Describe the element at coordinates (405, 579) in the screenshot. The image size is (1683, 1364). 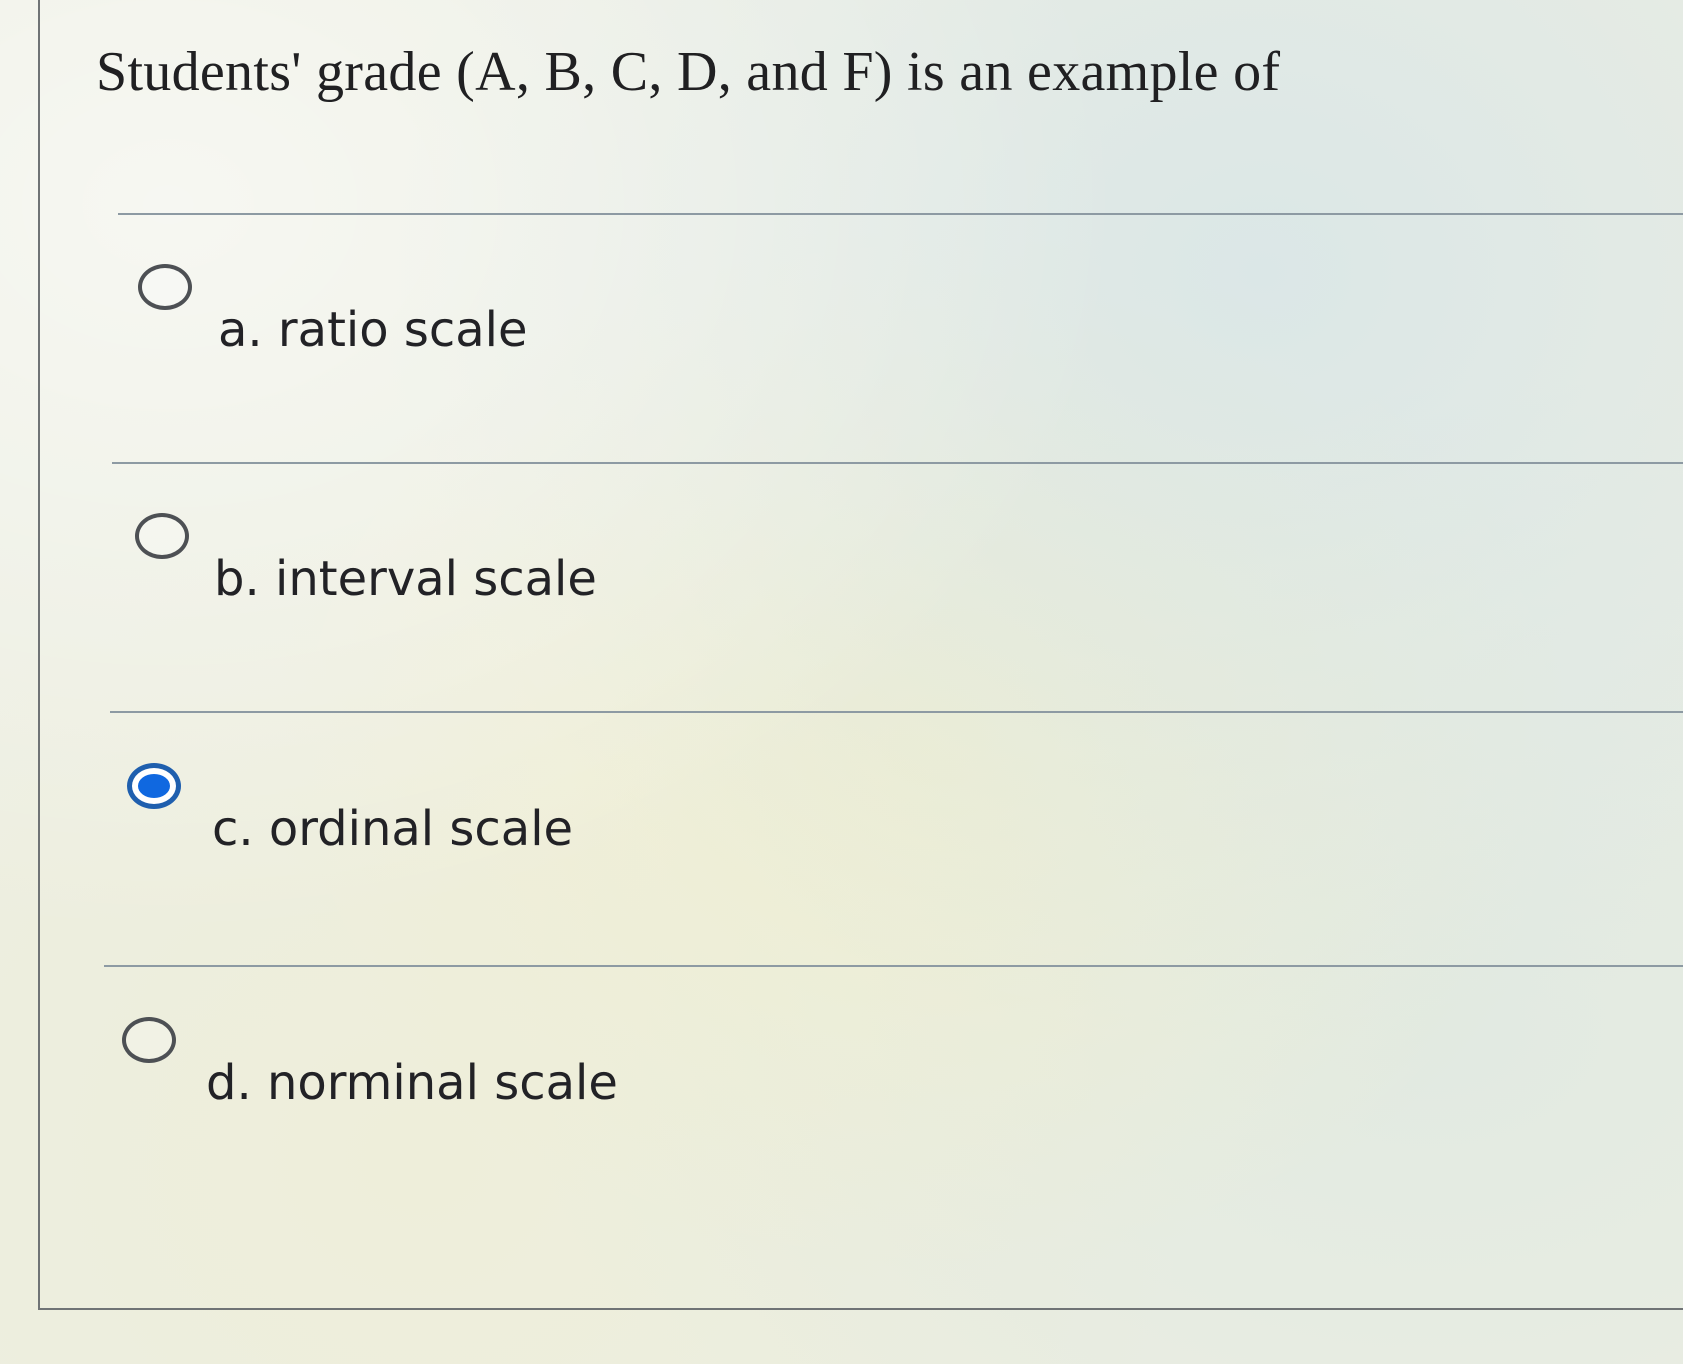
I see `answer-label-b: b. interval scale` at that location.